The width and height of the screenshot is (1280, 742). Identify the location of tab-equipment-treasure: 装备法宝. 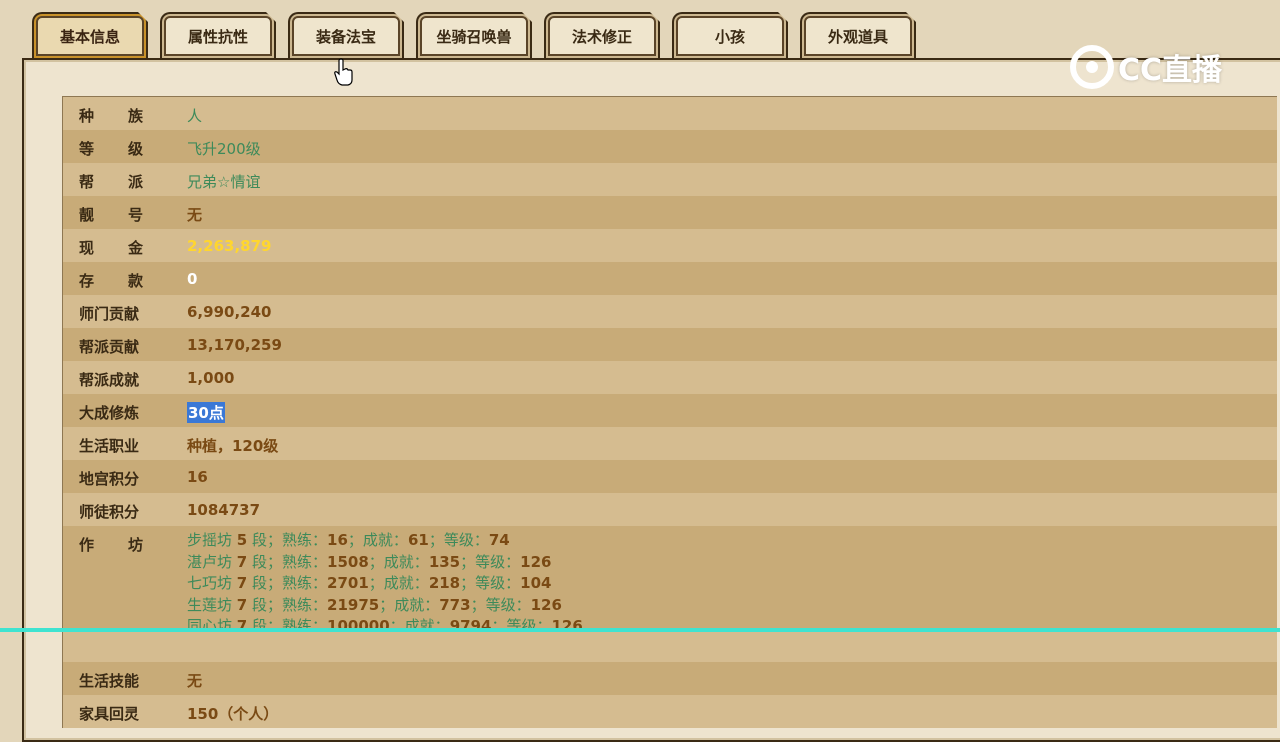
(346, 35).